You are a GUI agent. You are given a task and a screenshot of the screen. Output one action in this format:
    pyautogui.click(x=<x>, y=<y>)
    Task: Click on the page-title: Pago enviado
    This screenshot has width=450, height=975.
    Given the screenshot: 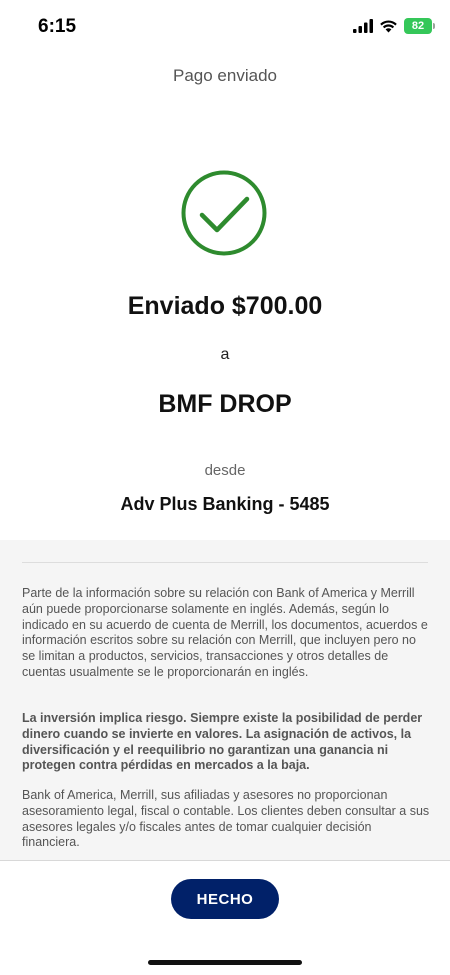 What is the action you would take?
    pyautogui.click(x=225, y=75)
    